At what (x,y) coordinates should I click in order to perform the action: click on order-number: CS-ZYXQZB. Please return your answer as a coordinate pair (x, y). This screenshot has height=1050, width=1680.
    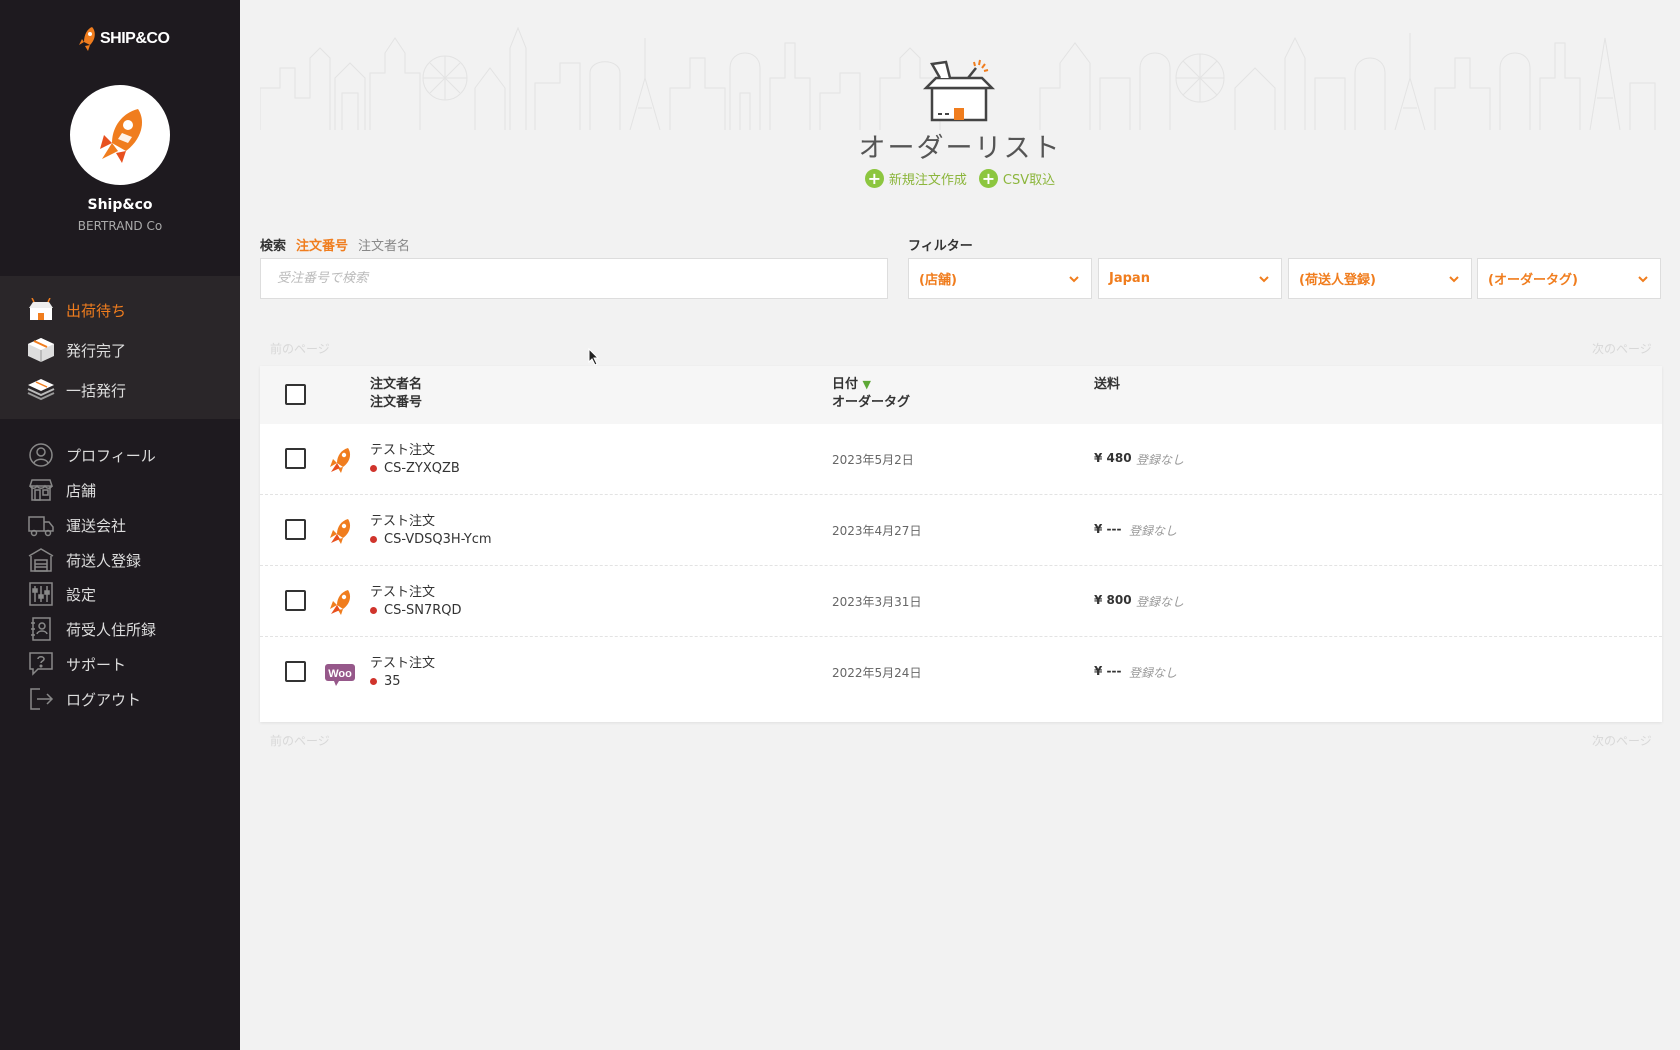
    Looking at the image, I should click on (415, 468).